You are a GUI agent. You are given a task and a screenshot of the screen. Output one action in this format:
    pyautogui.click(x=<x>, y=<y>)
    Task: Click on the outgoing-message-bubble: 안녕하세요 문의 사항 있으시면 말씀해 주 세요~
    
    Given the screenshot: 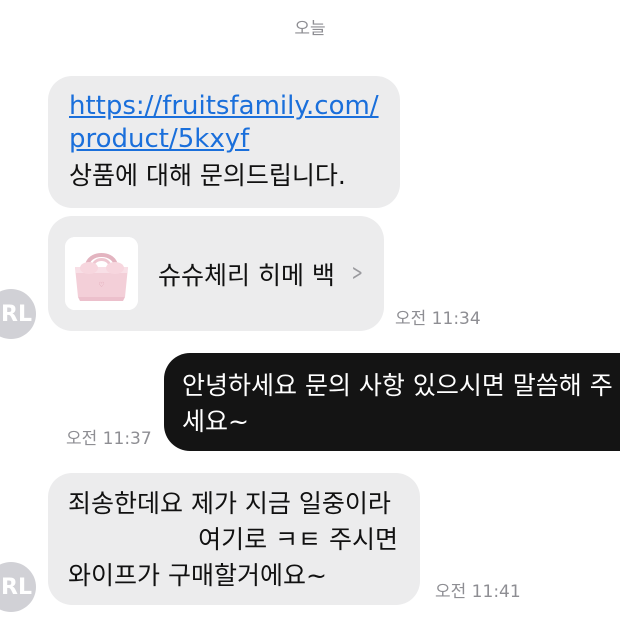 What is the action you would take?
    pyautogui.click(x=392, y=402)
    